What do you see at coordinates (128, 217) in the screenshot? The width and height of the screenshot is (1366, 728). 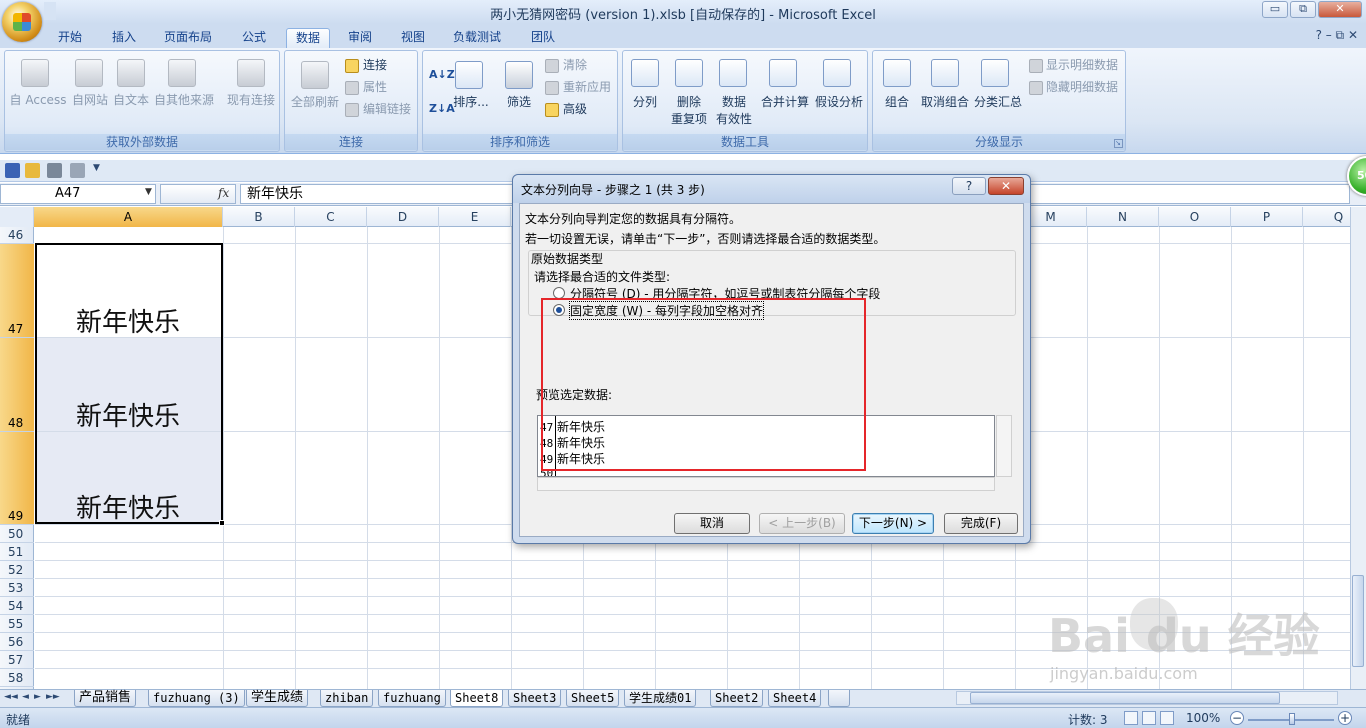 I see `column-header-a: A` at bounding box center [128, 217].